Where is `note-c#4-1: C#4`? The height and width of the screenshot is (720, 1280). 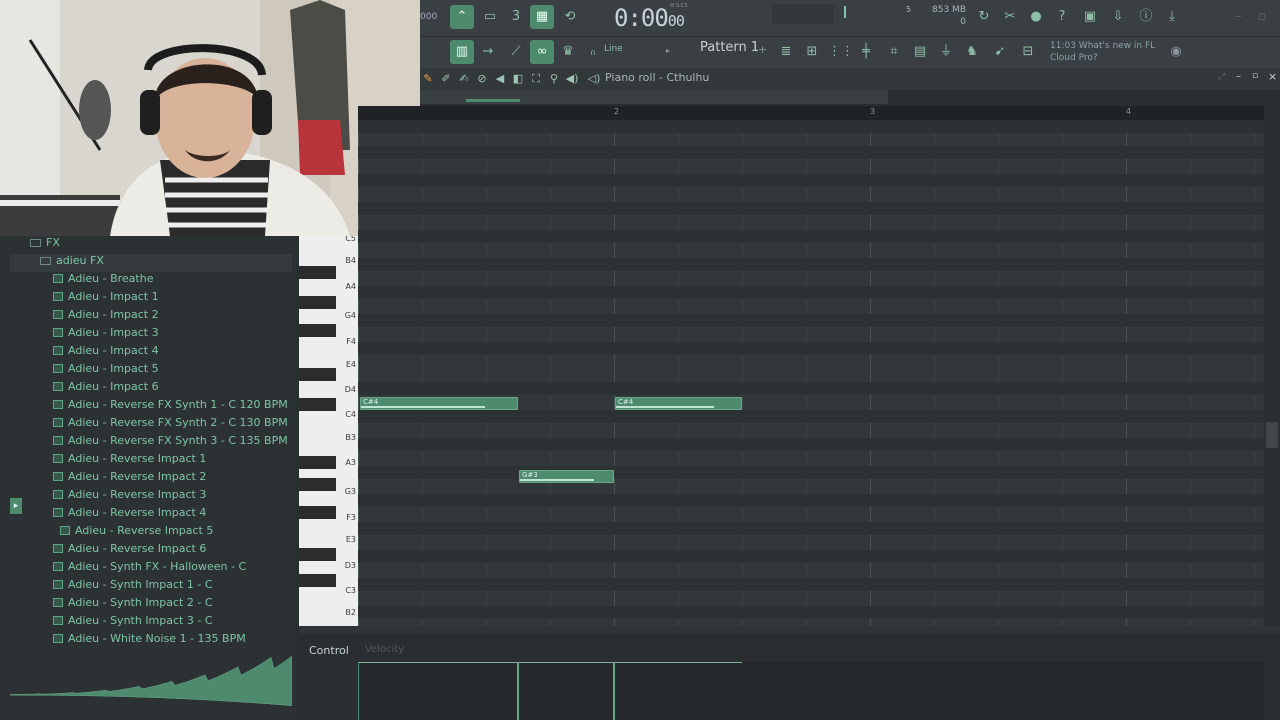 note-c#4-1: C#4 is located at coordinates (439, 403).